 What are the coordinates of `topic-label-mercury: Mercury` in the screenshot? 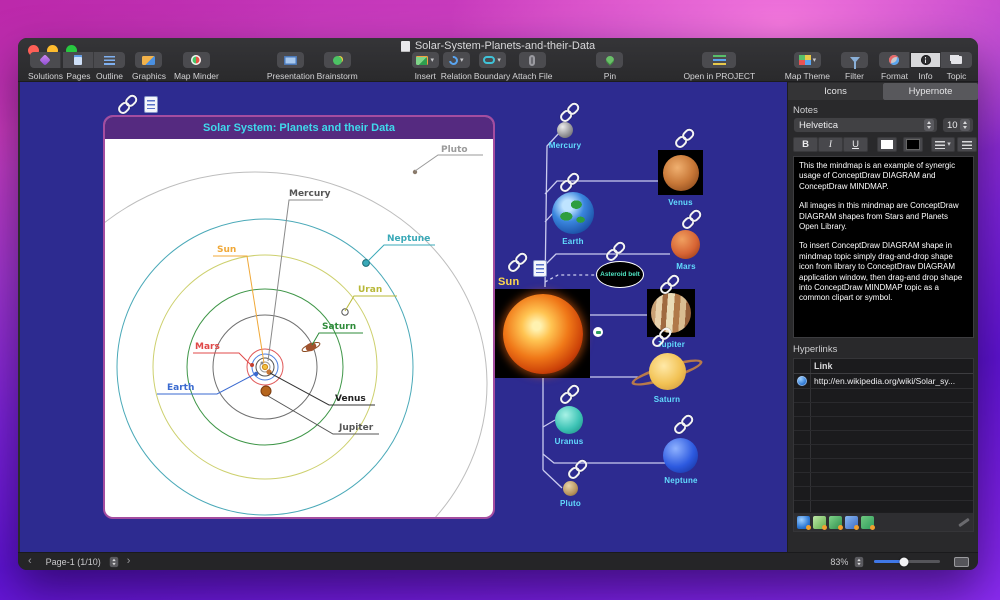 It's located at (565, 145).